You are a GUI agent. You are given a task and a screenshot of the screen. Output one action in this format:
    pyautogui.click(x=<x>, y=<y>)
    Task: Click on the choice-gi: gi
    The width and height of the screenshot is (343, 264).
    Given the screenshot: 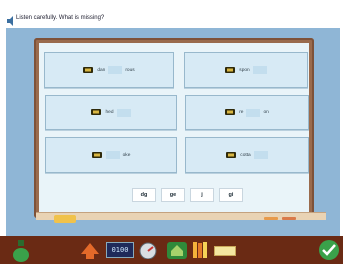 What is the action you would take?
    pyautogui.click(x=231, y=195)
    